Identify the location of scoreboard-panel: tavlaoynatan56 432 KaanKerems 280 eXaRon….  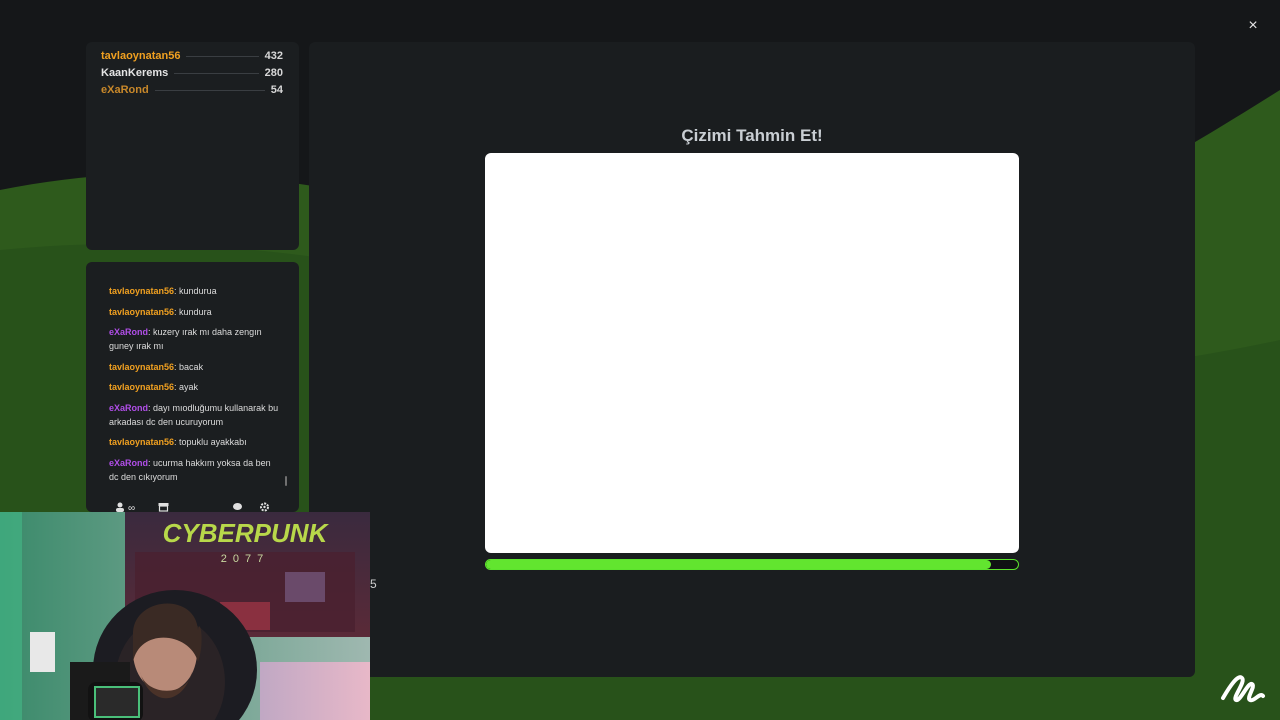
(192, 146).